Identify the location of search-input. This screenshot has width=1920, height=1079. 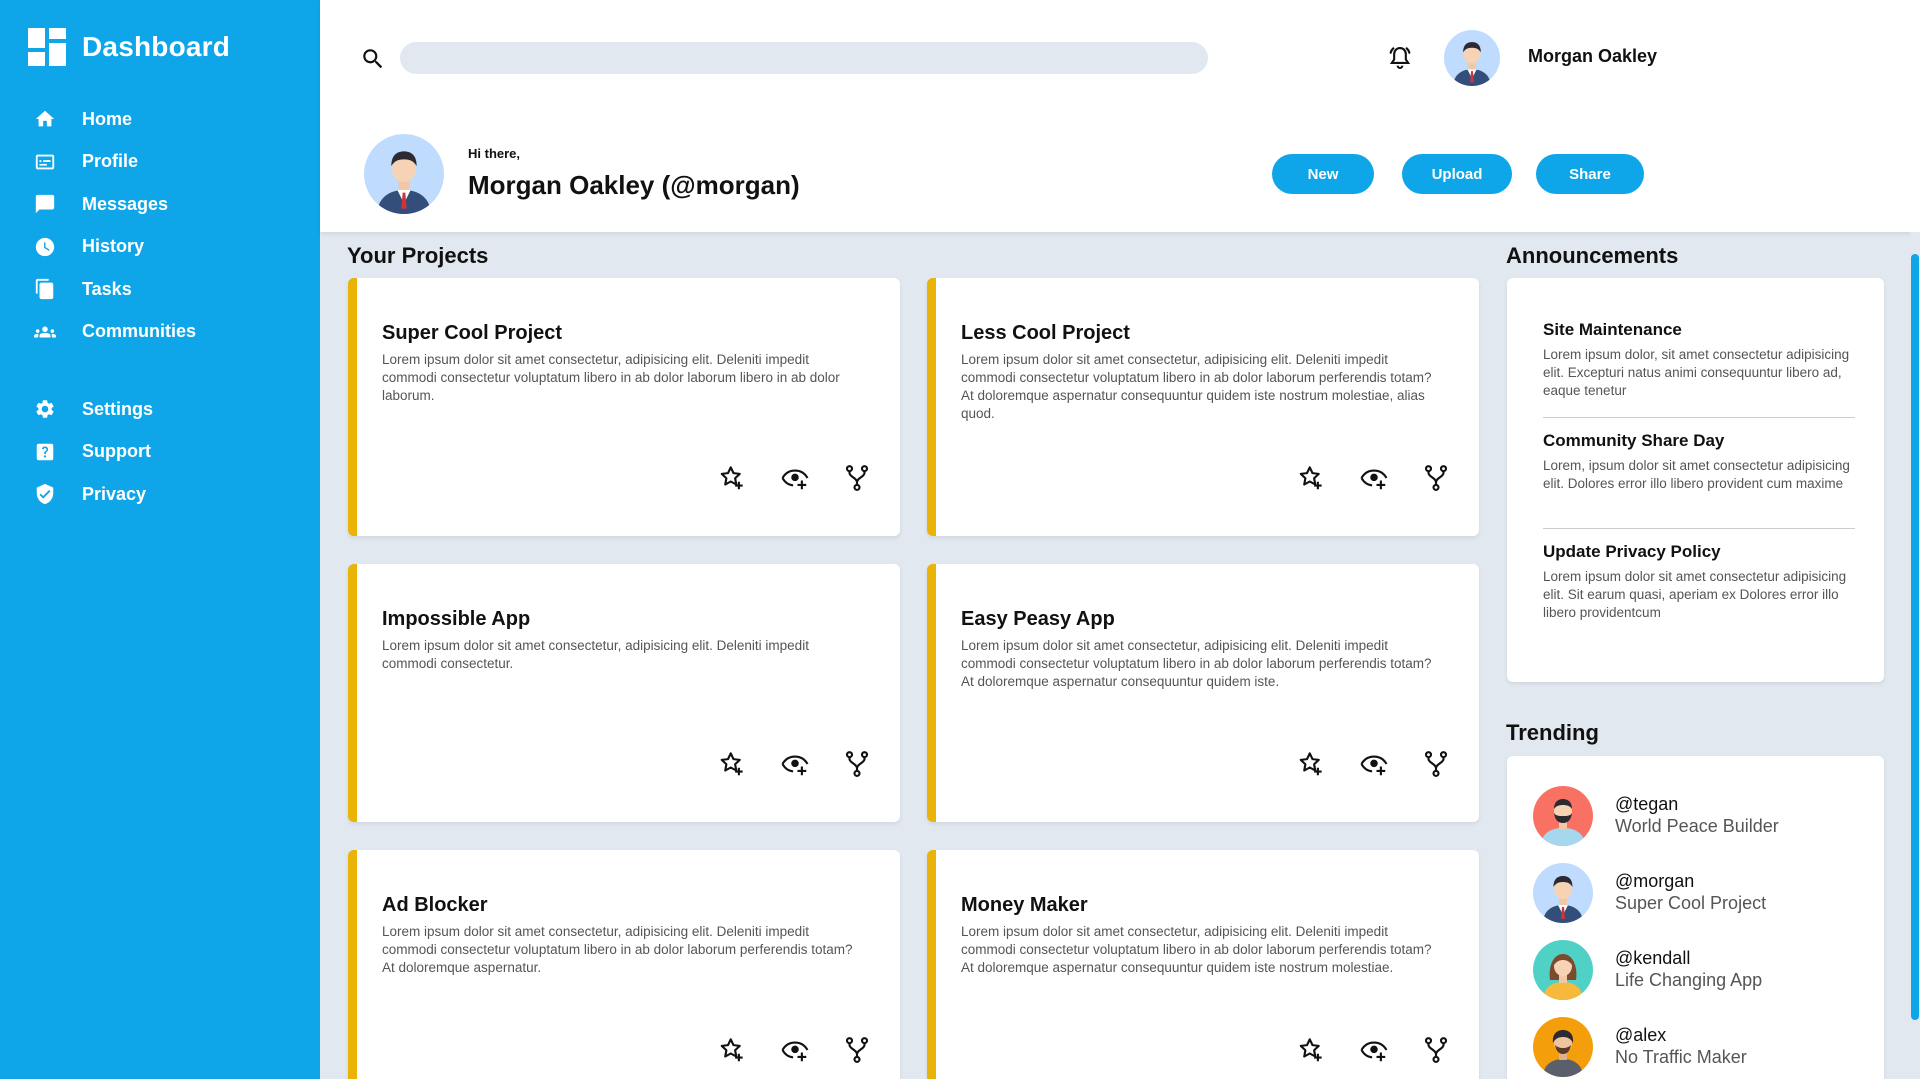
(804, 58).